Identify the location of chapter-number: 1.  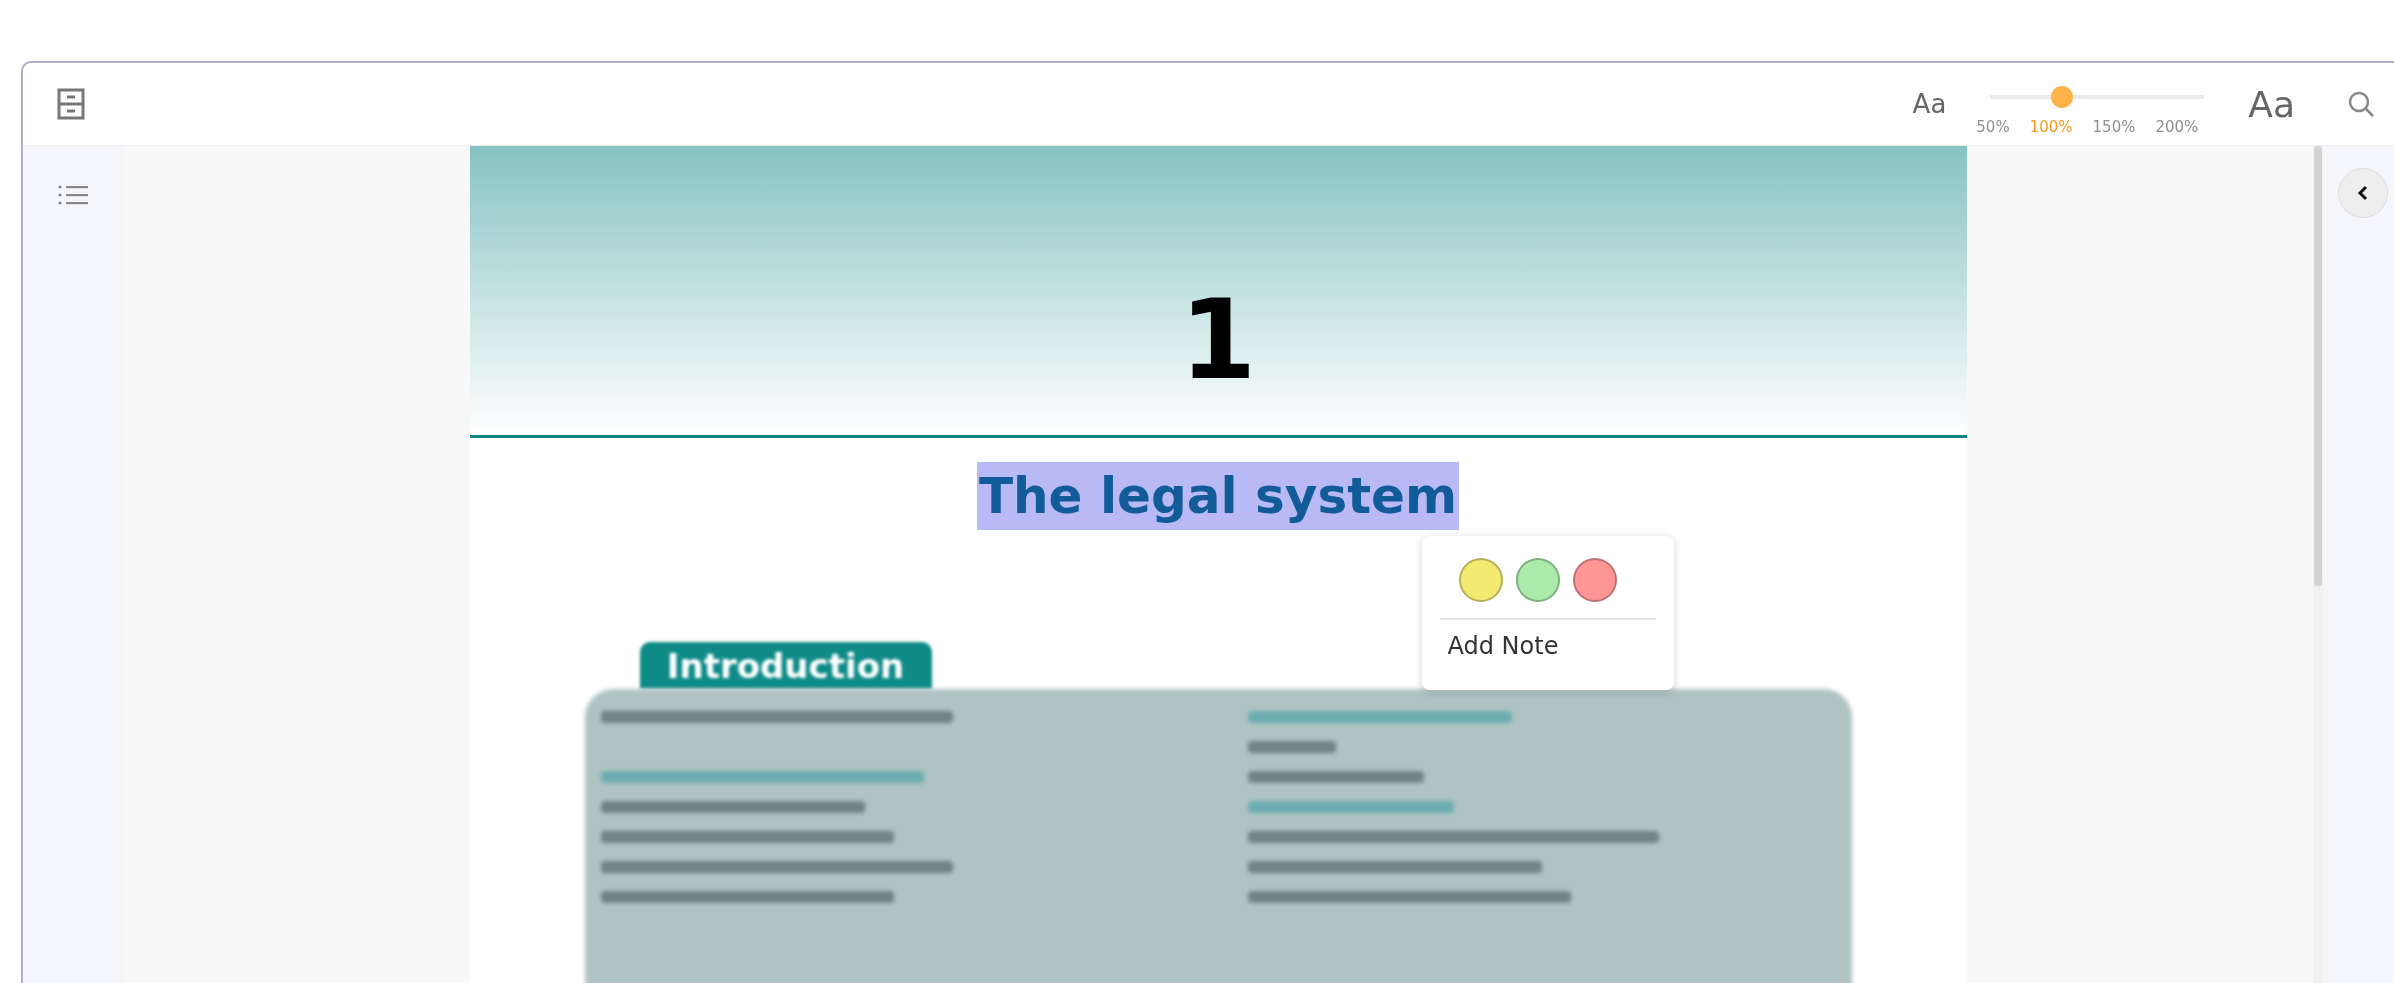
(1218, 340).